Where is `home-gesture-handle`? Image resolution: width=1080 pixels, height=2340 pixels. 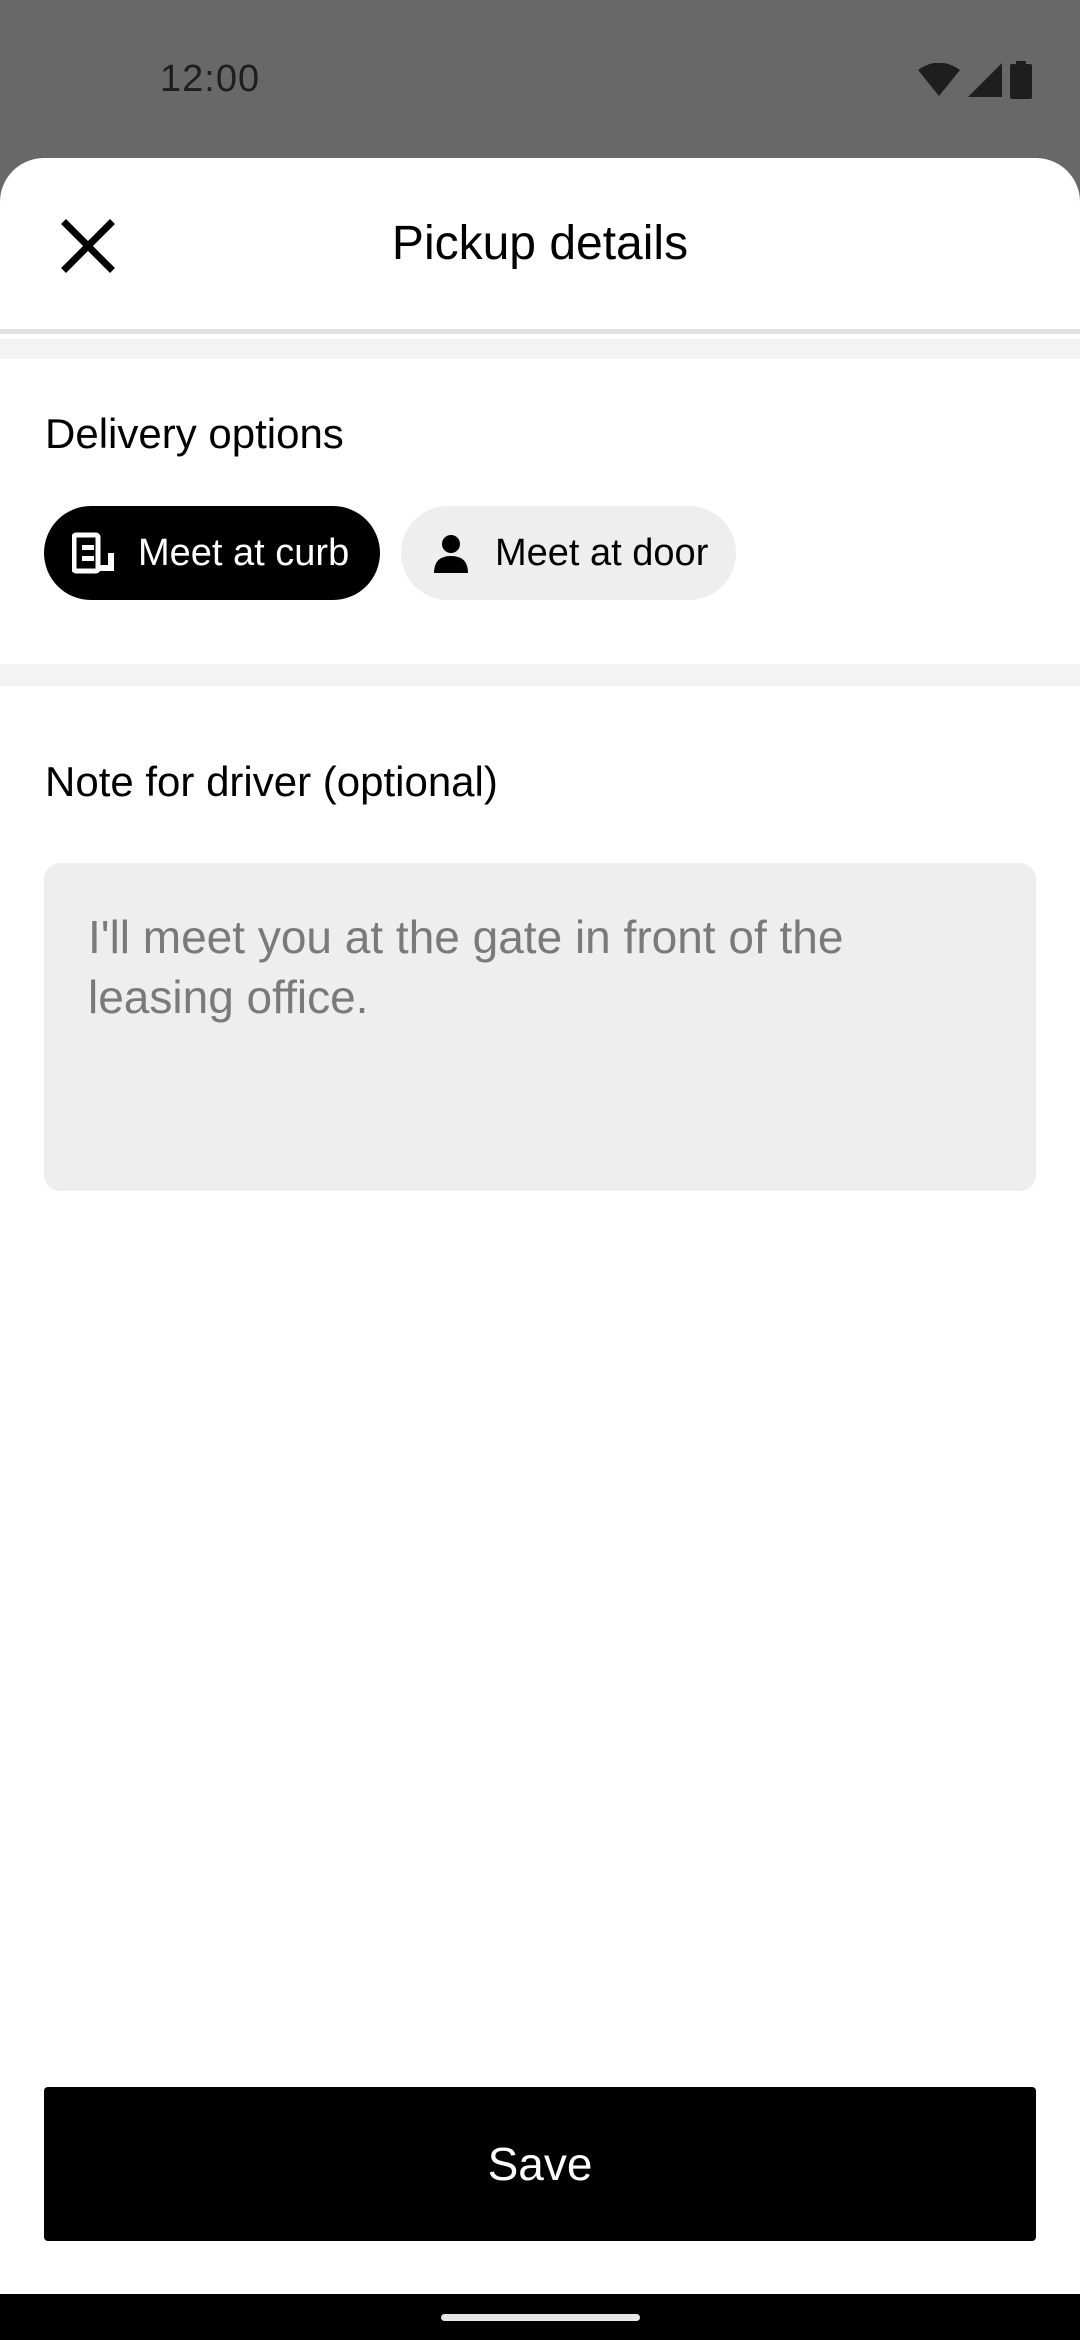 home-gesture-handle is located at coordinates (540, 2317).